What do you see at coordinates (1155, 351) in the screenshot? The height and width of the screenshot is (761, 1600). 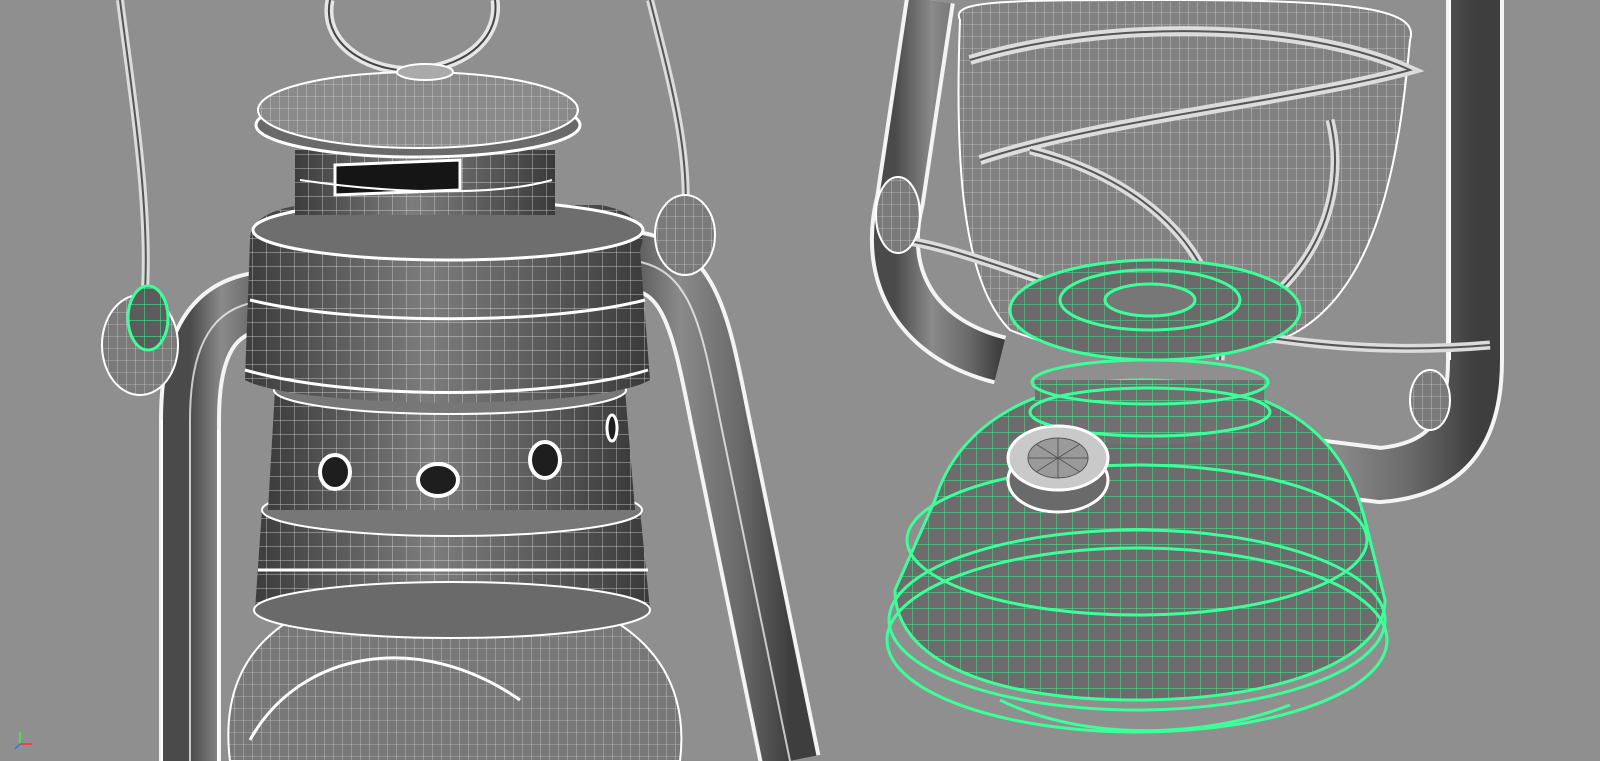 I see `burner-collar` at bounding box center [1155, 351].